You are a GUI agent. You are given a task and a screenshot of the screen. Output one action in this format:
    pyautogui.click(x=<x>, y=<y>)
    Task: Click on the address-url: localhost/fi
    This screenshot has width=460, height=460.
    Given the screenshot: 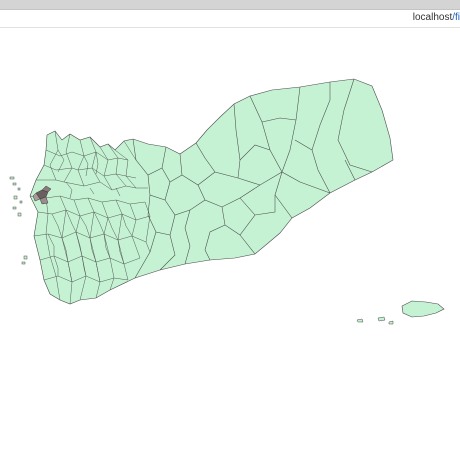 What is the action you would take?
    pyautogui.click(x=436, y=17)
    